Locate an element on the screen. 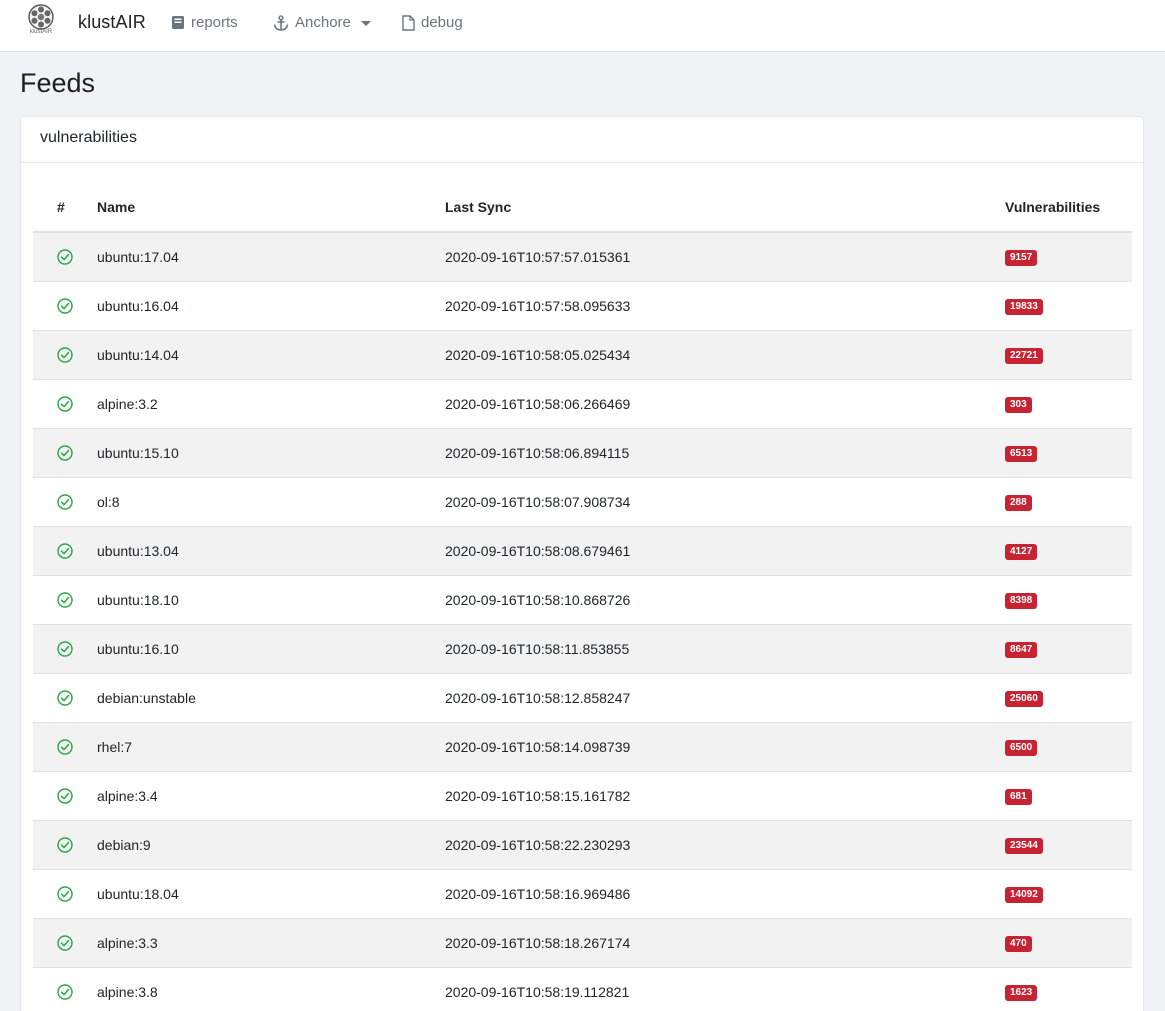 This screenshot has width=1165, height=1011. brand-name: klustAIR is located at coordinates (112, 22).